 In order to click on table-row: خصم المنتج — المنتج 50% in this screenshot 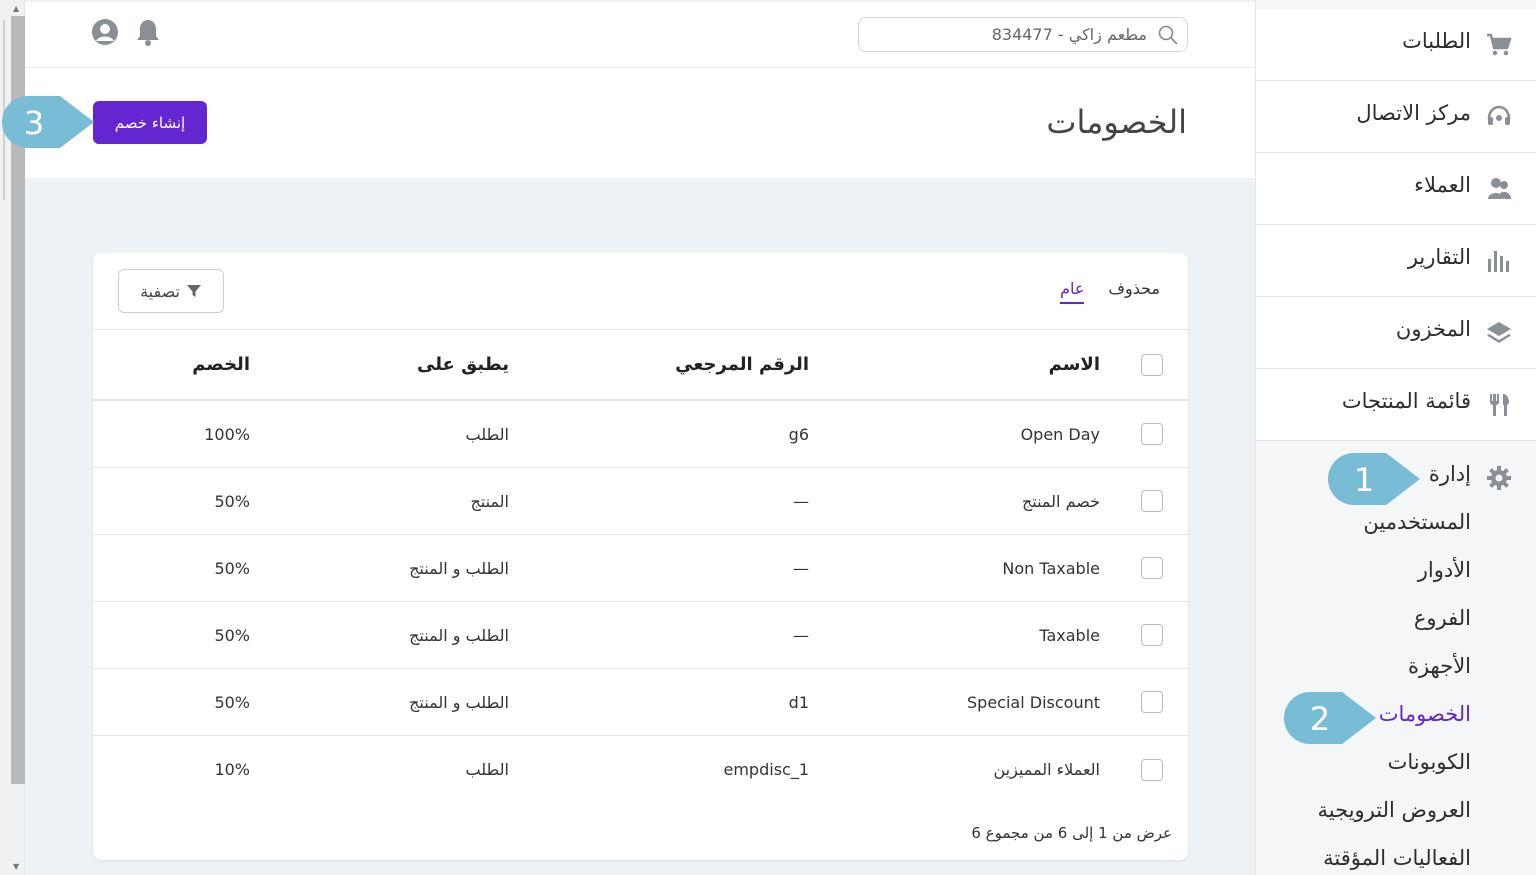, I will do `click(640, 501)`.